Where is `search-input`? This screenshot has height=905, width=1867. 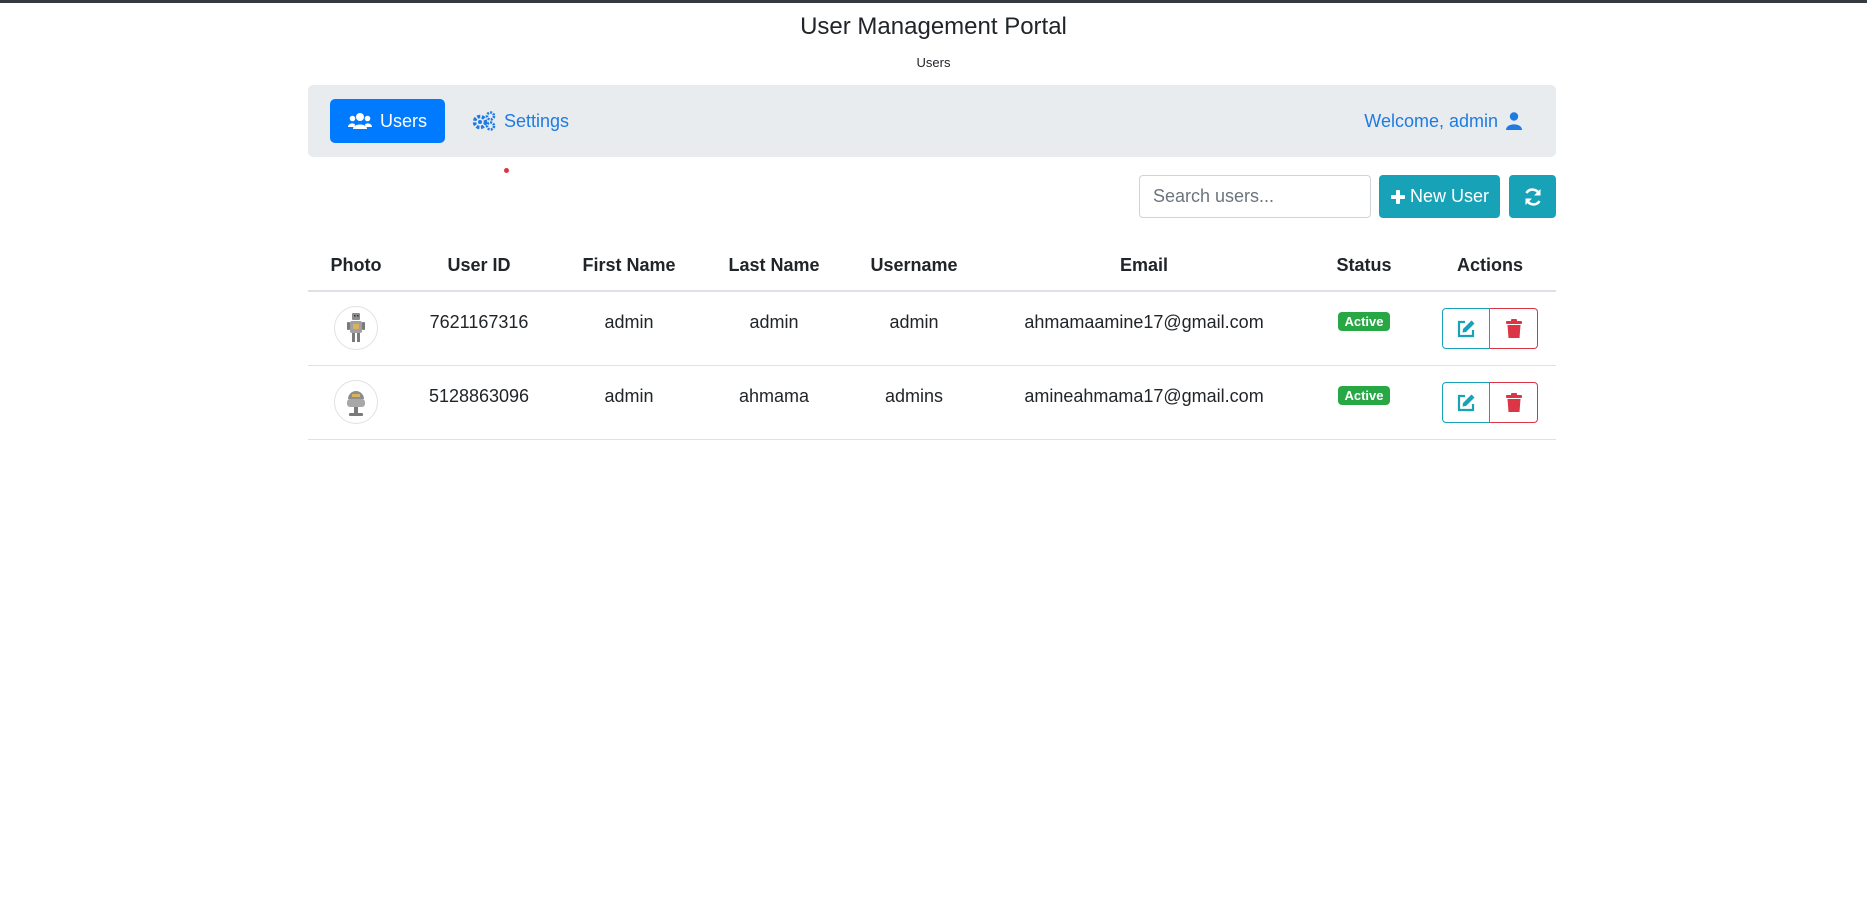
search-input is located at coordinates (1255, 196).